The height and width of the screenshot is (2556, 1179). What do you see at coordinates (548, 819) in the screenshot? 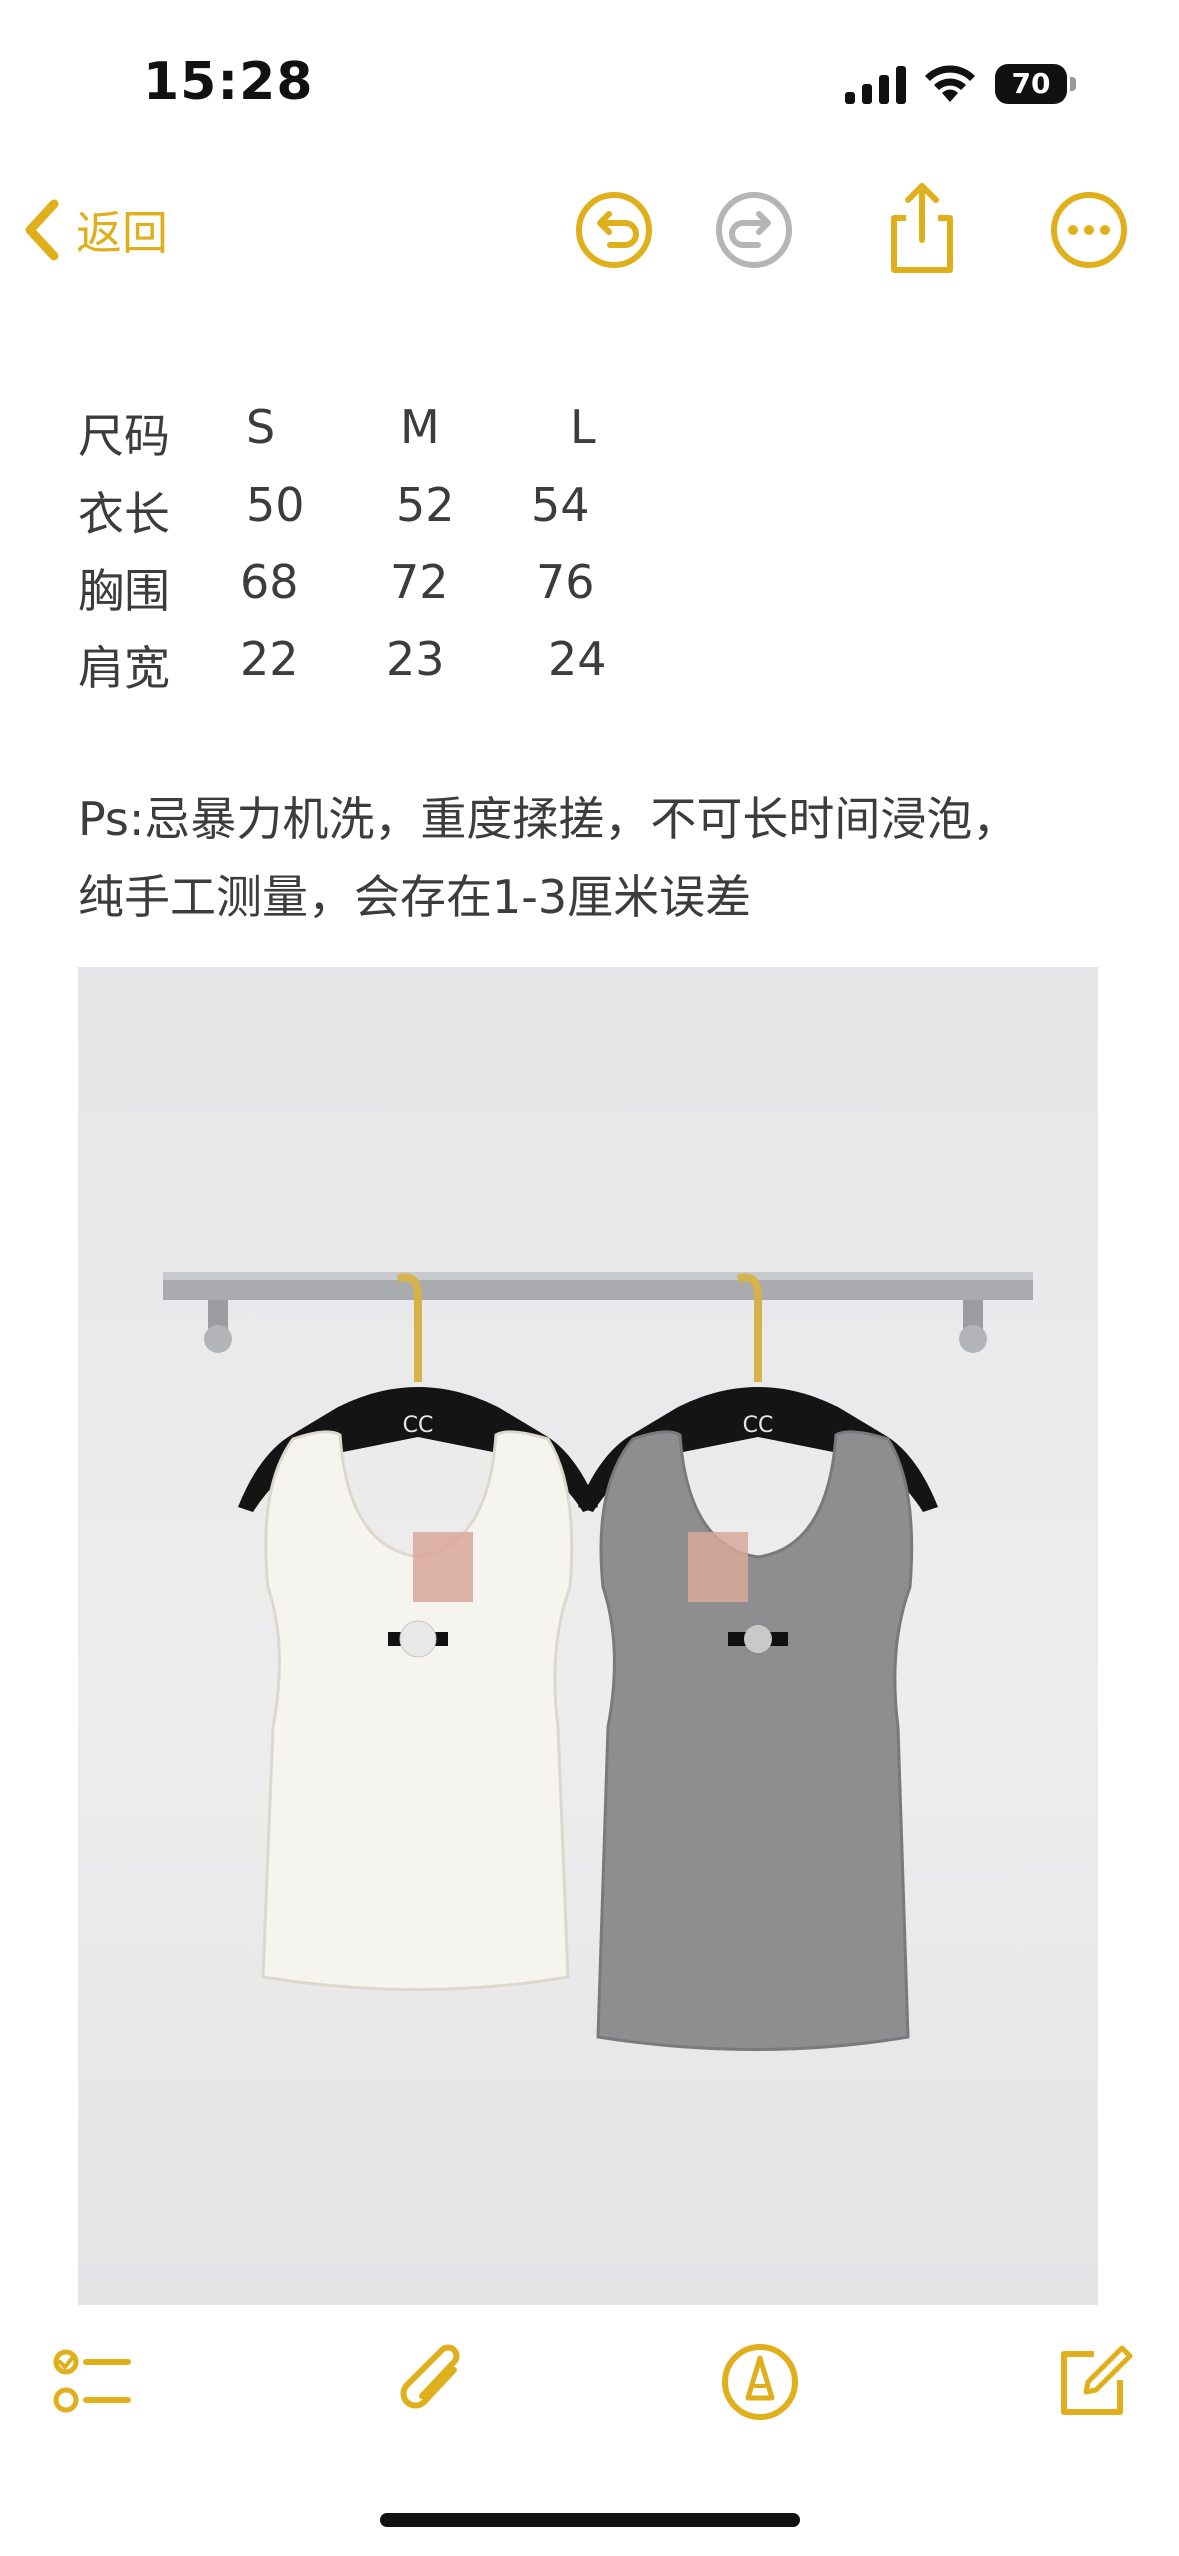
I see `care-note-line: Ps:忌暴力机洗，重度揉搓，不可长时间浸泡，` at bounding box center [548, 819].